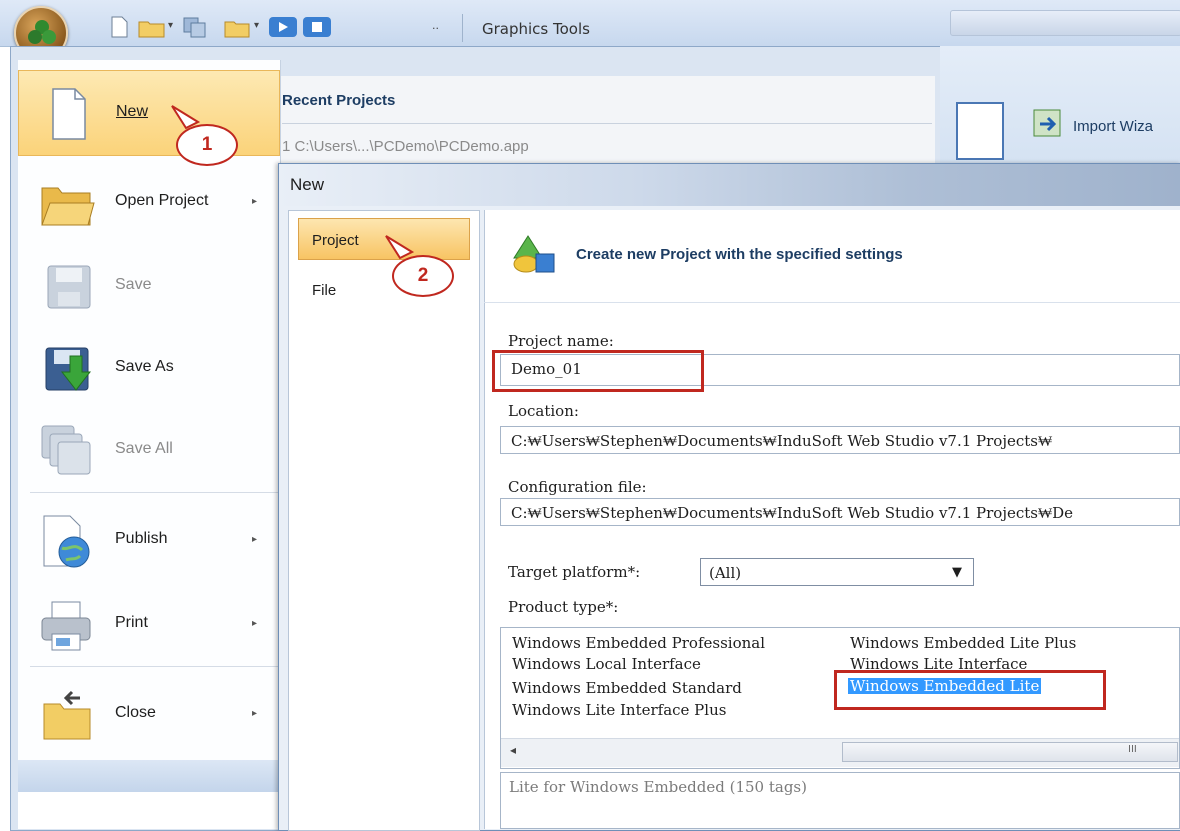 This screenshot has width=1180, height=831. I want to click on app-logo-icon, so click(42, 32).